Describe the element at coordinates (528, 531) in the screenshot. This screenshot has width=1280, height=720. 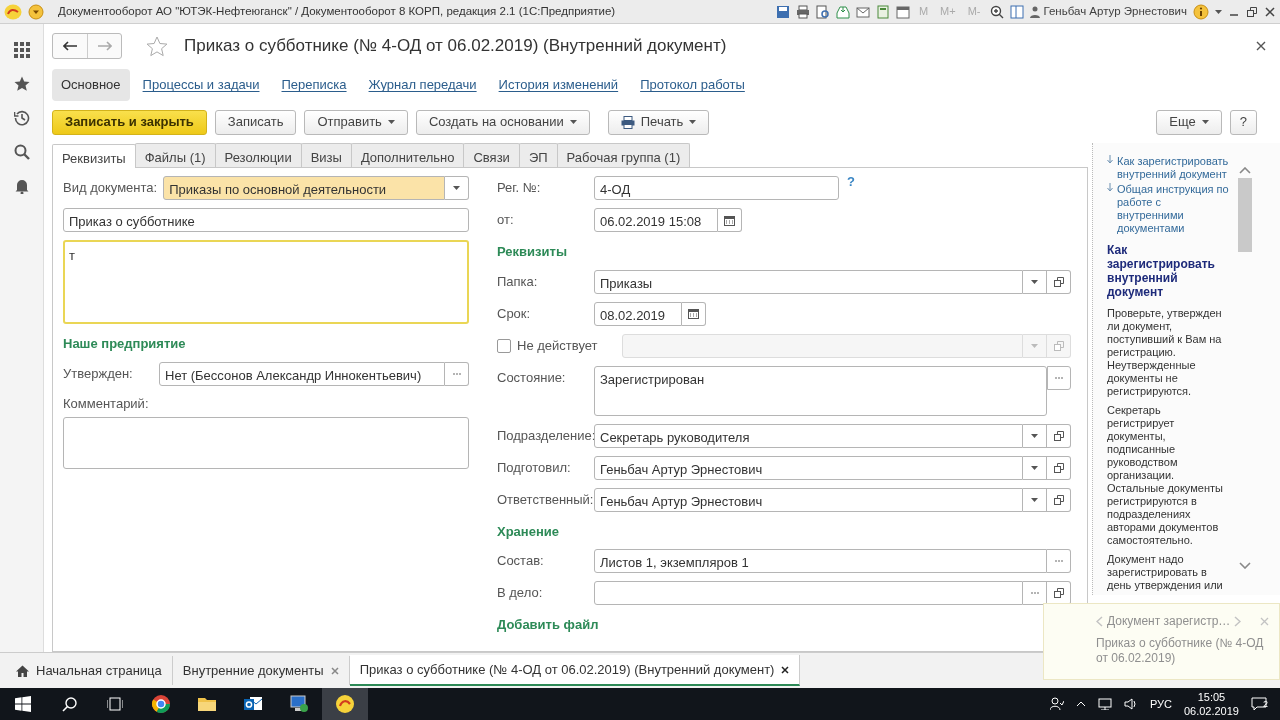
I see `section-heading: Хранение` at that location.